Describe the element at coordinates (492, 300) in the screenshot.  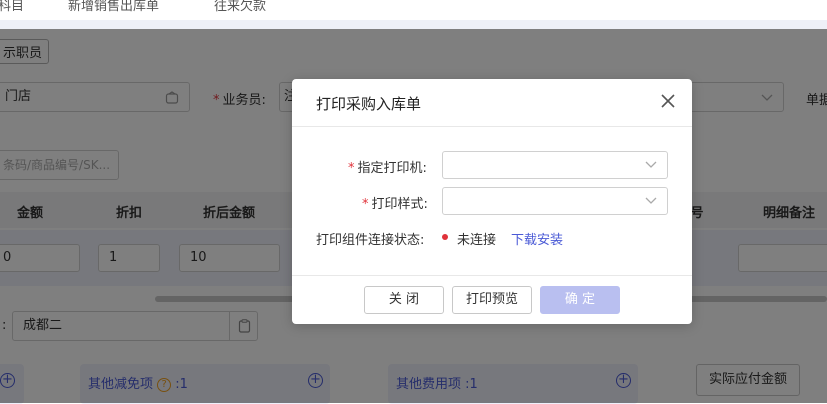
I see `print-preview-button: 打印预览` at that location.